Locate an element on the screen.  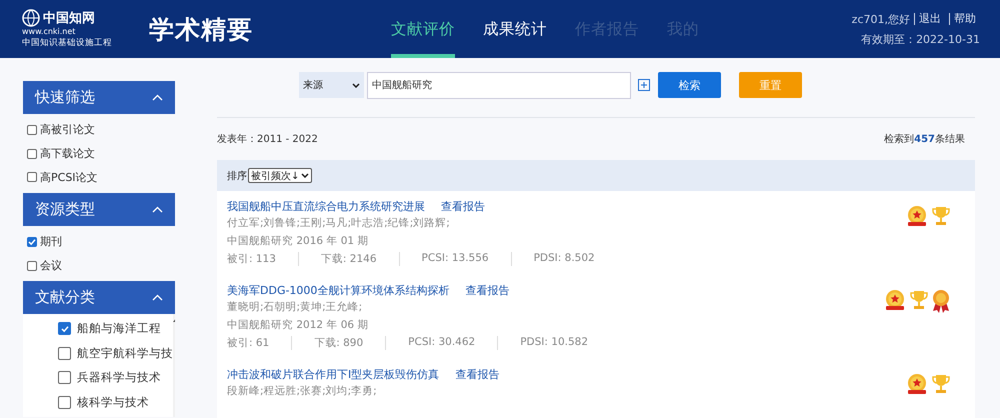
logo-url: www.cnki.net is located at coordinates (49, 31).